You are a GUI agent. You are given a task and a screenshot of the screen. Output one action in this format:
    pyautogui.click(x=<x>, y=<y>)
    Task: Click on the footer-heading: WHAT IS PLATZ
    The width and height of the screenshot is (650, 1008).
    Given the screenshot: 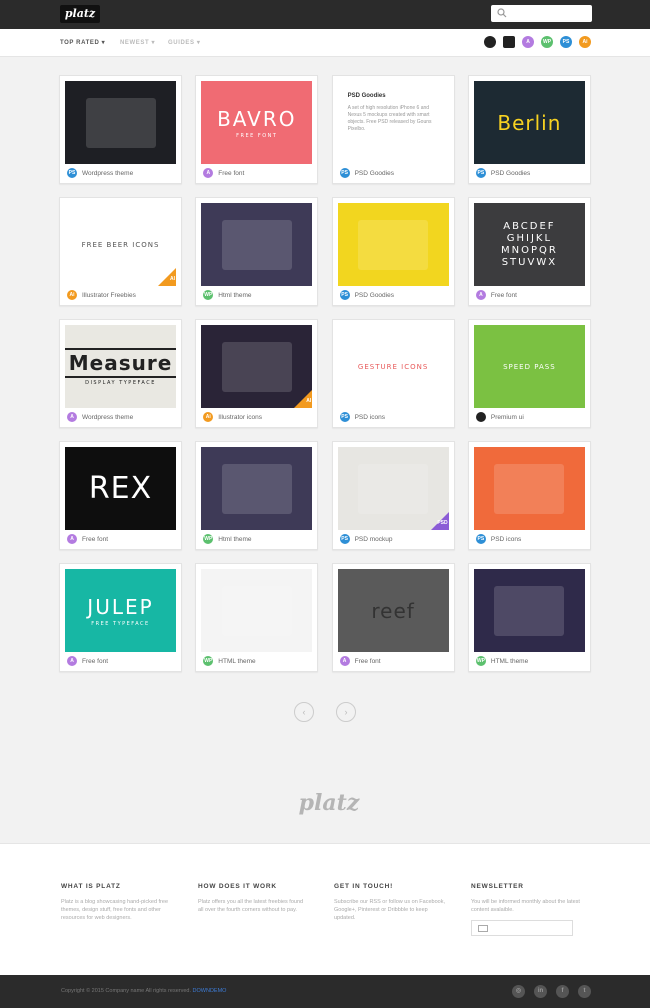 What is the action you would take?
    pyautogui.click(x=91, y=886)
    